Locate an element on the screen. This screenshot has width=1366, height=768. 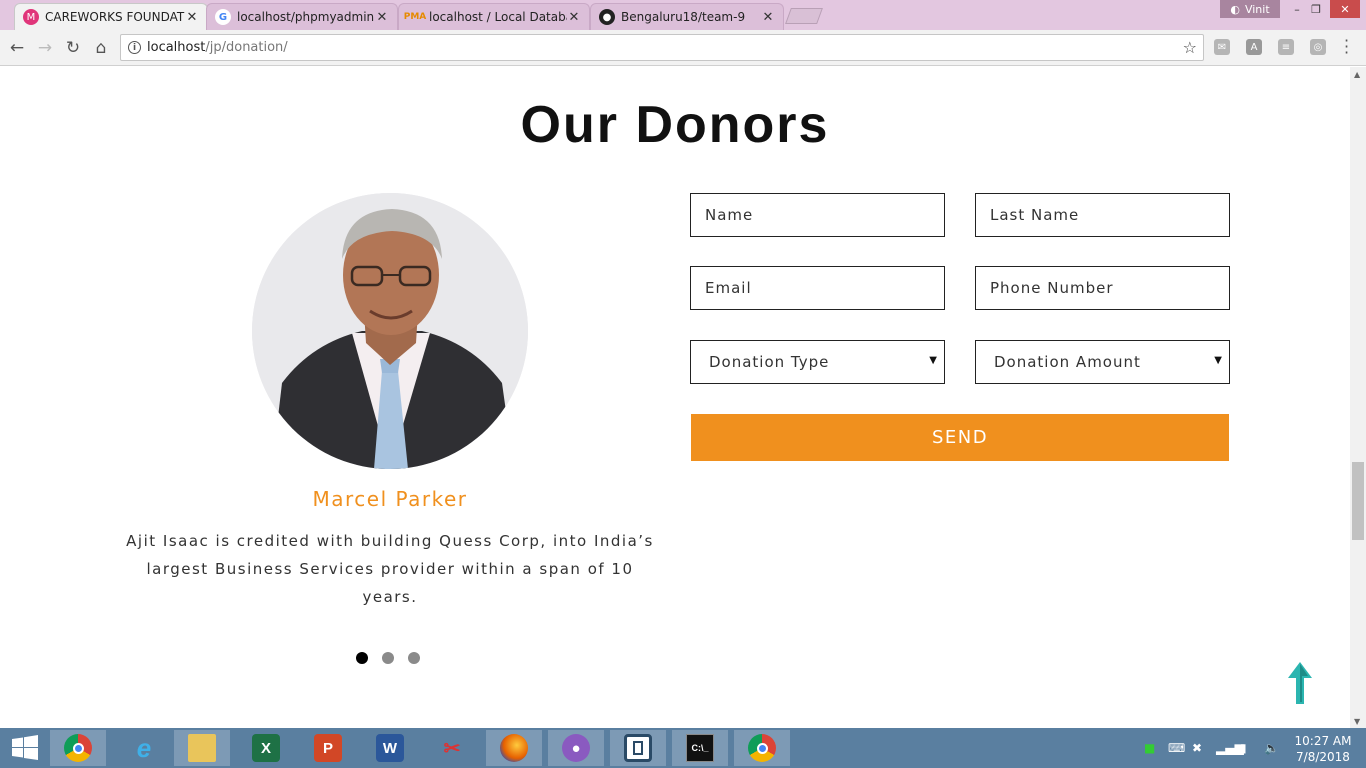
email-placeholder: Email is located at coordinates (728, 288).